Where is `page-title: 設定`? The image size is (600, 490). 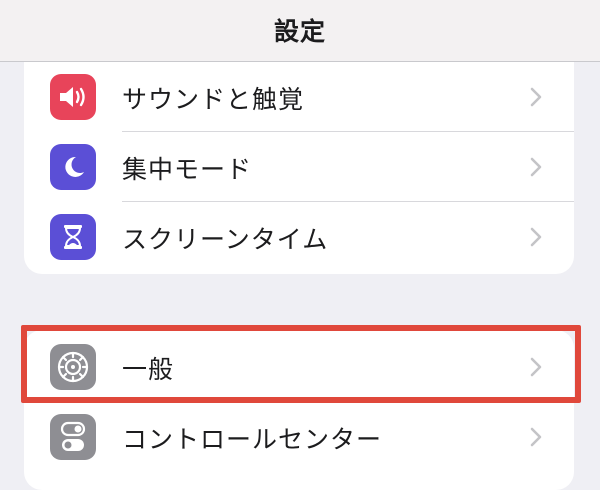 page-title: 設定 is located at coordinates (299, 31).